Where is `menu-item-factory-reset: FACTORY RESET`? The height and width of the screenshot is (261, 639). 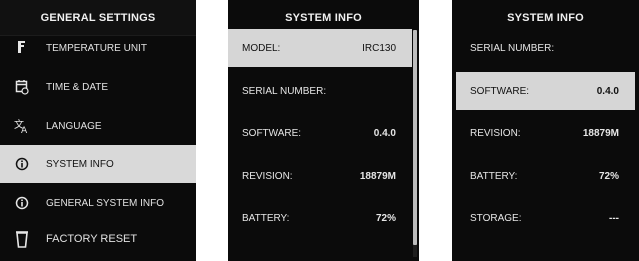 menu-item-factory-reset: FACTORY RESET is located at coordinates (98, 239).